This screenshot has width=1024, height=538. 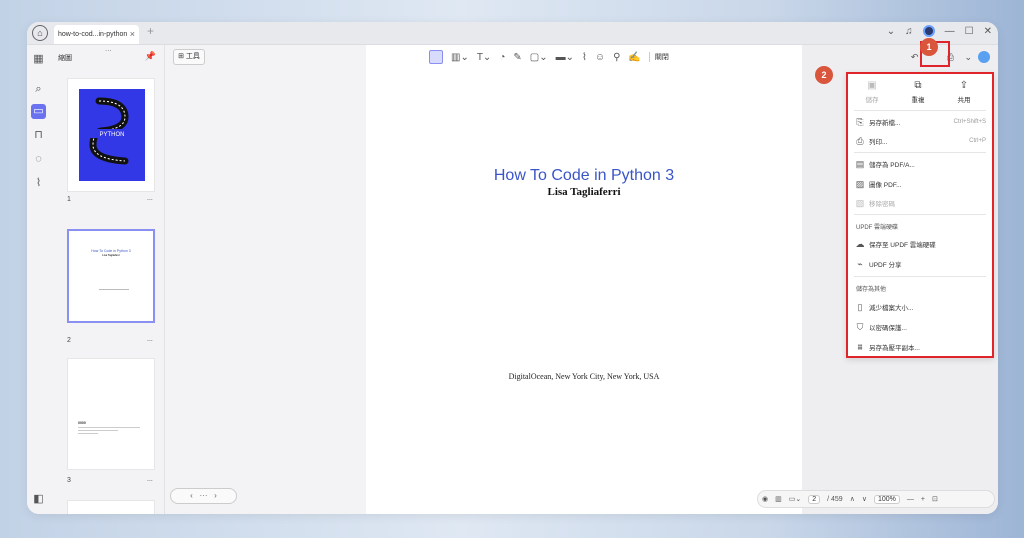 I want to click on unlock-icon: ▧, so click(x=860, y=203).